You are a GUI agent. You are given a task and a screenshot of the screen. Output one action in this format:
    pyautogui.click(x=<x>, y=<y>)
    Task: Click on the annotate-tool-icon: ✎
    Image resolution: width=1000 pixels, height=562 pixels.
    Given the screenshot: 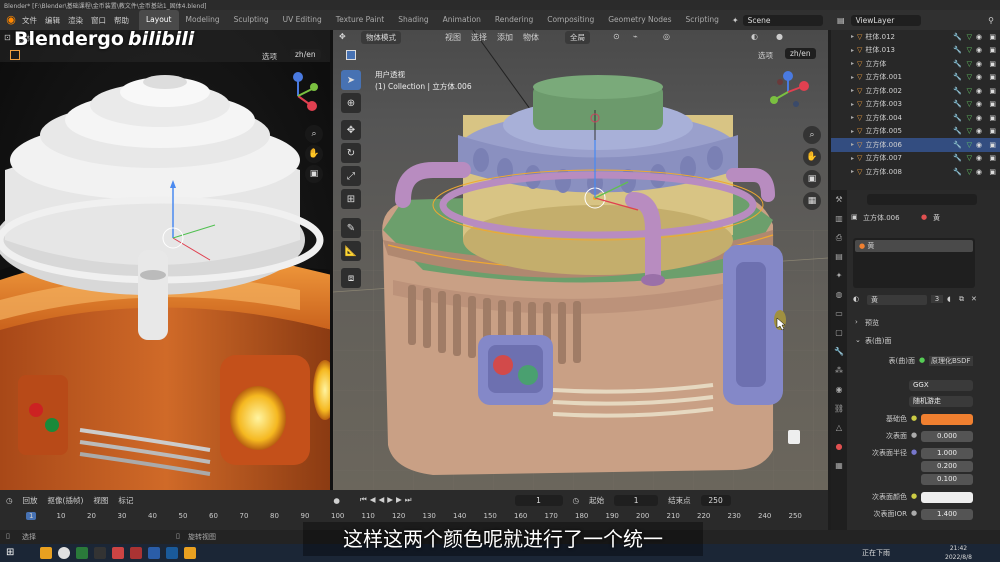 What is the action you would take?
    pyautogui.click(x=351, y=228)
    